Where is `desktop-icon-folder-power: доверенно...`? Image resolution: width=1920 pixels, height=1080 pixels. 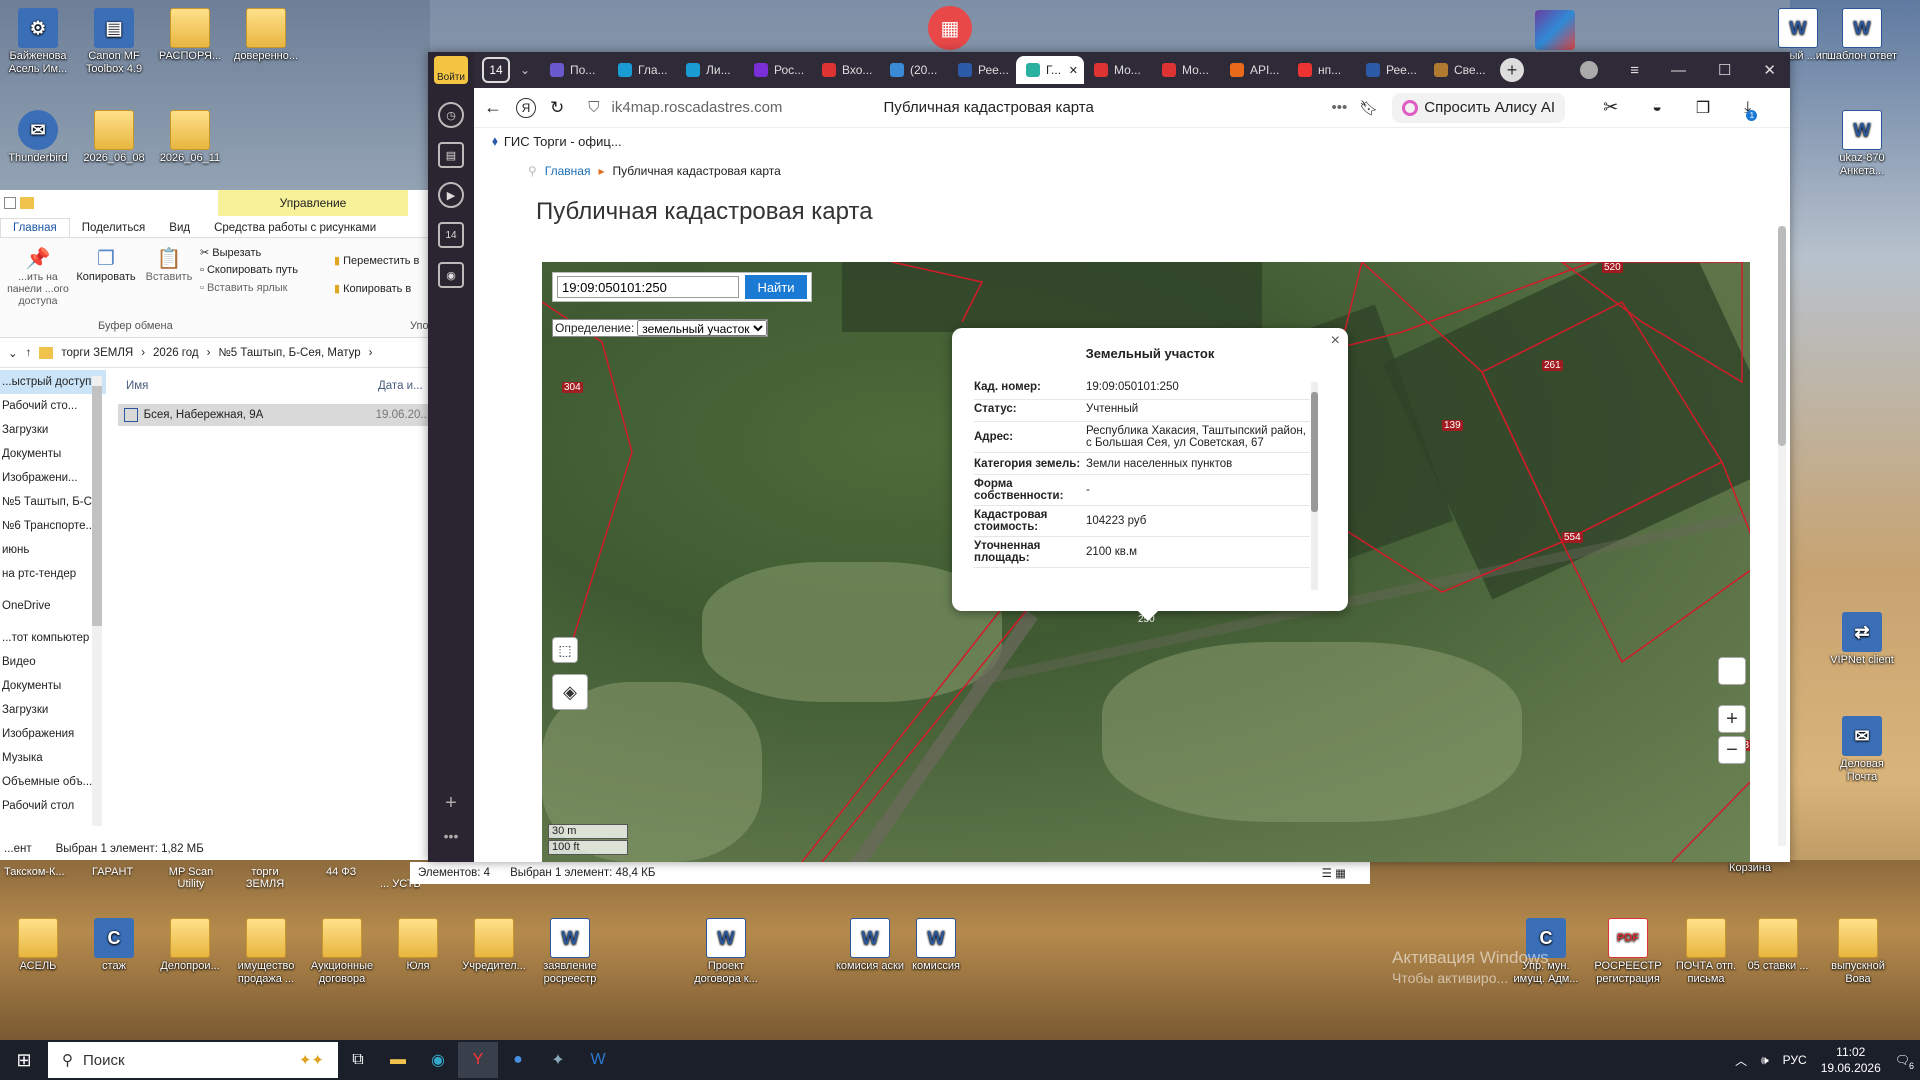 desktop-icon-folder-power: доверенно... is located at coordinates (266, 35).